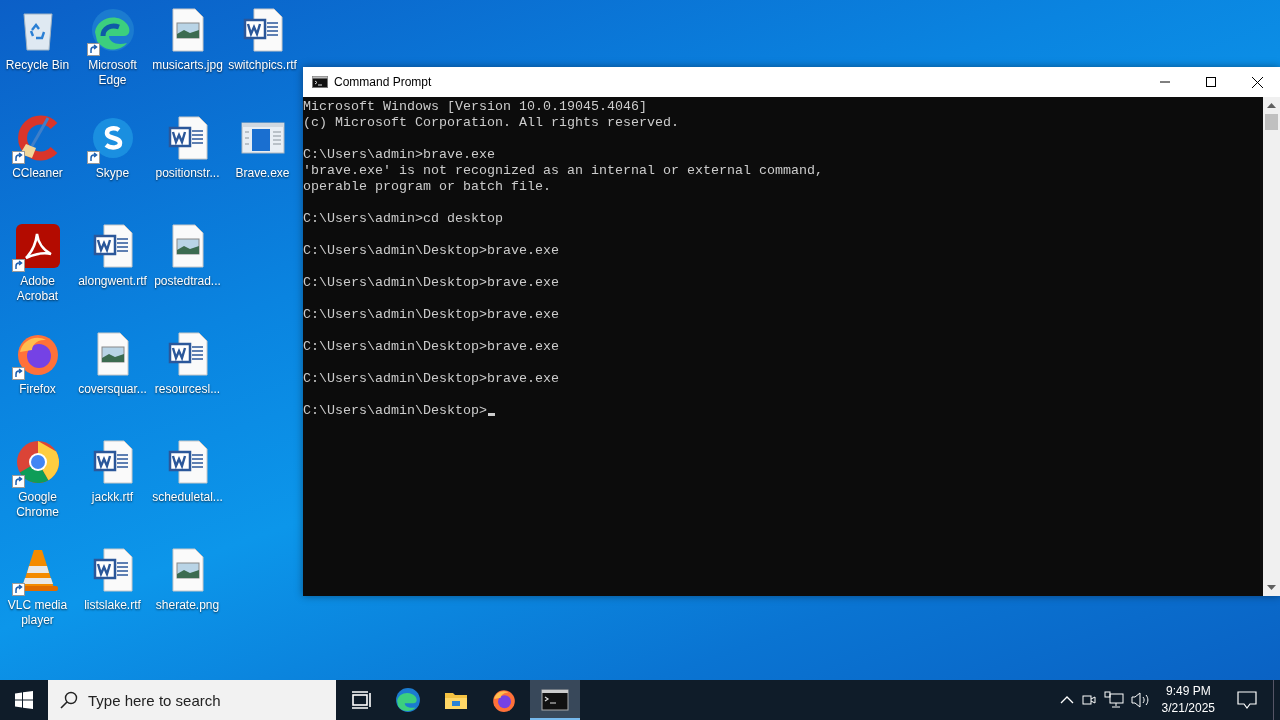  Describe the element at coordinates (38, 173) in the screenshot. I see `desktop-icon-label: CCleaner` at that location.